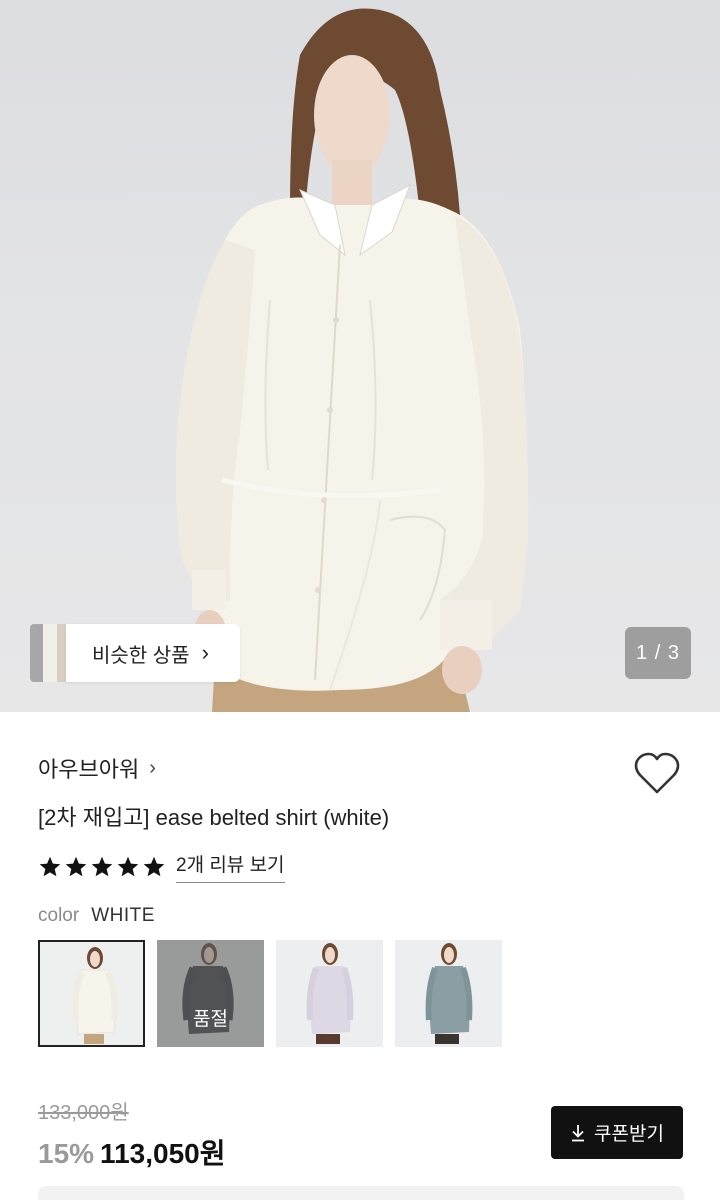 The height and width of the screenshot is (1200, 720). I want to click on rating-row: 2개 리뷰 보기, so click(161, 866).